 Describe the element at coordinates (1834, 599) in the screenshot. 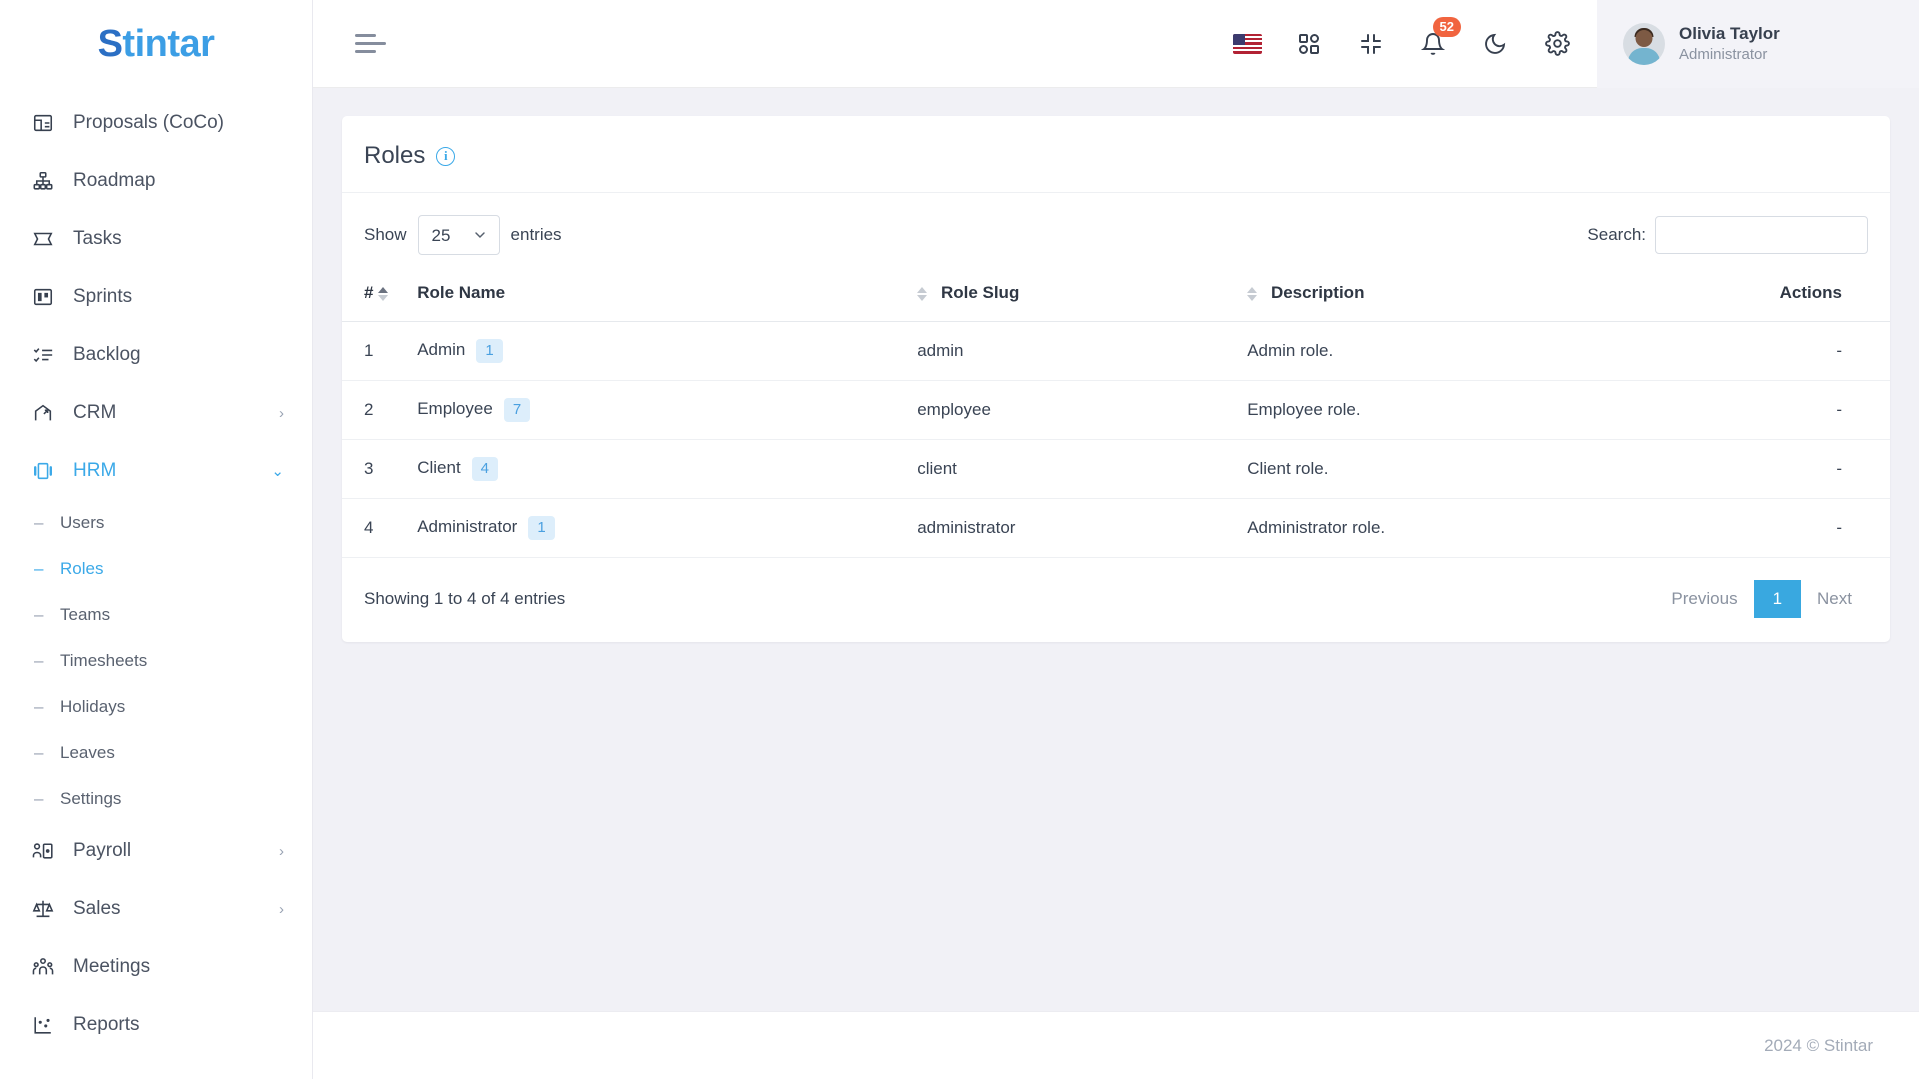

I see `next-page-button: Next` at that location.